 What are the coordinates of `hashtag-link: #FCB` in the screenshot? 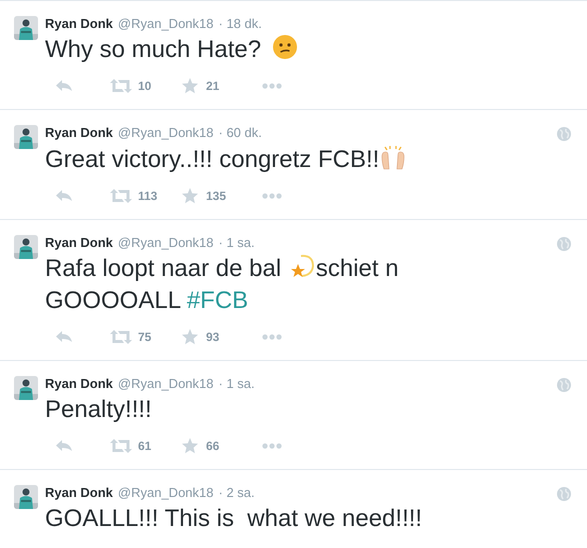 It's located at (217, 300).